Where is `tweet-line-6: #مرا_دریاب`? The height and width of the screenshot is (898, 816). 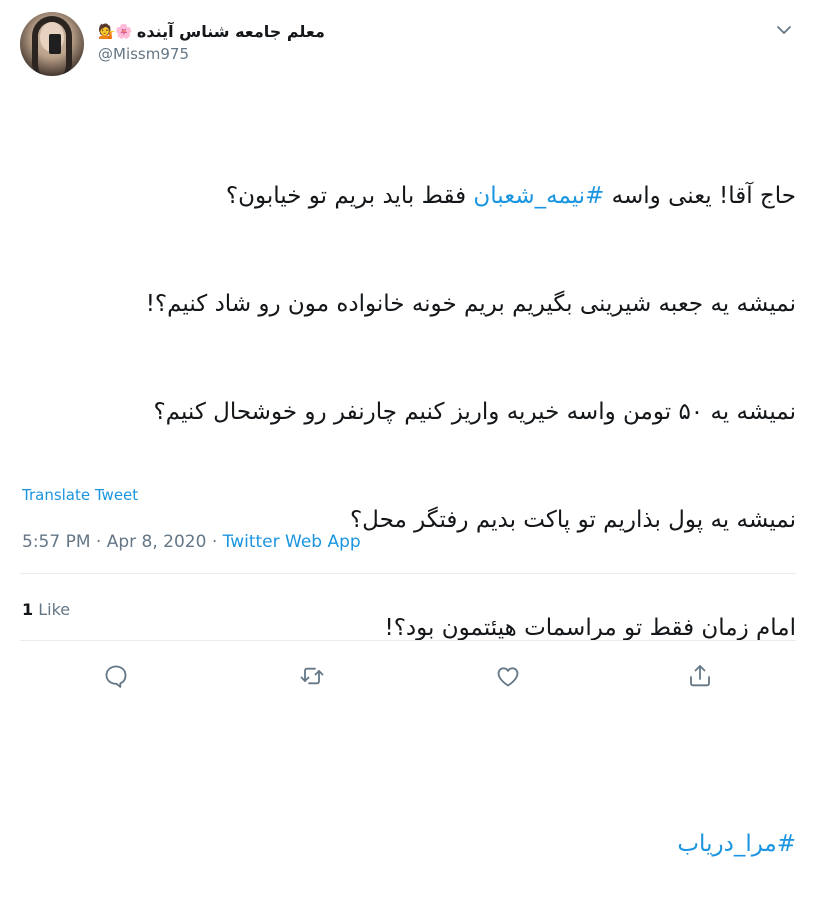 tweet-line-6: #مرا_دریاب is located at coordinates (408, 844).